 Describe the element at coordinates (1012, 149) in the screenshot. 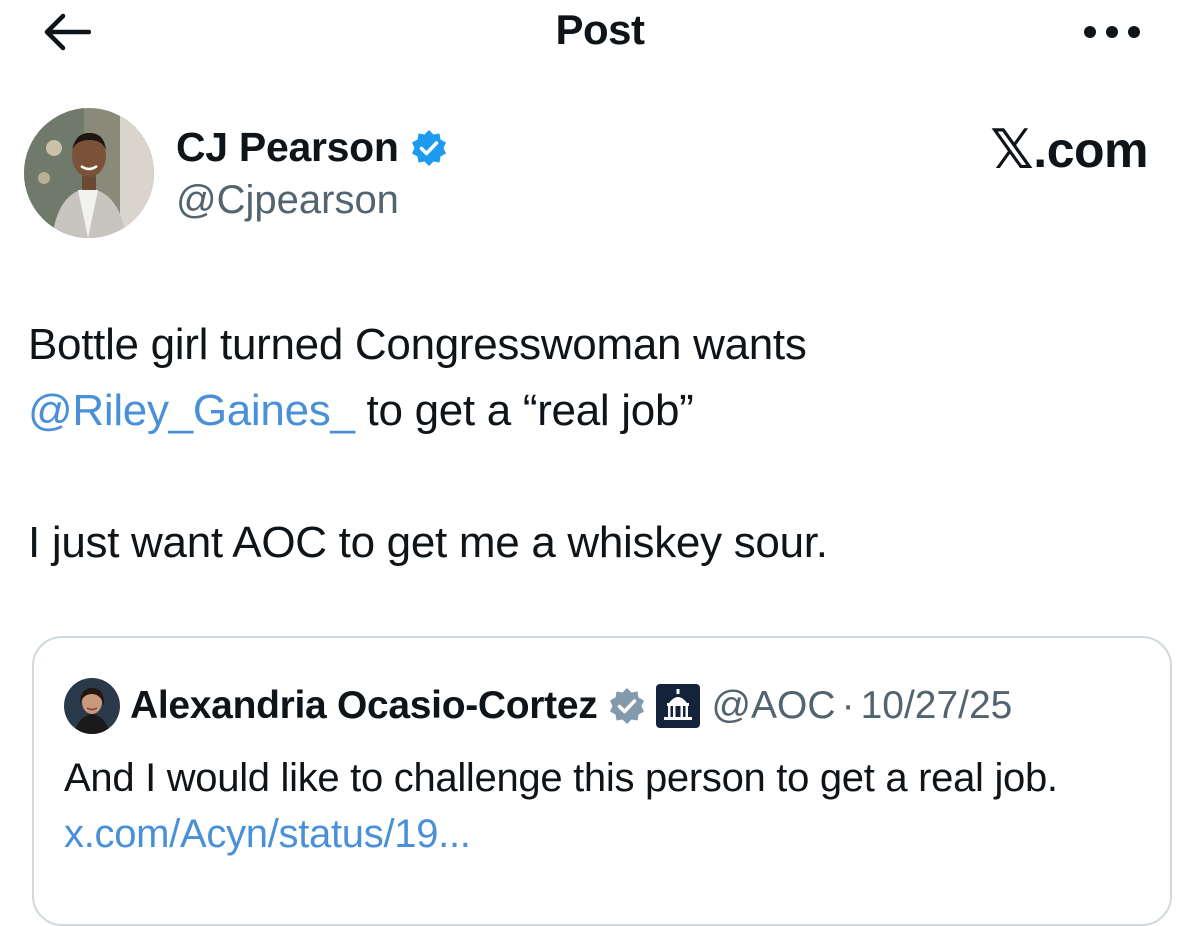

I see `x-logo-glyph: 𝕏` at that location.